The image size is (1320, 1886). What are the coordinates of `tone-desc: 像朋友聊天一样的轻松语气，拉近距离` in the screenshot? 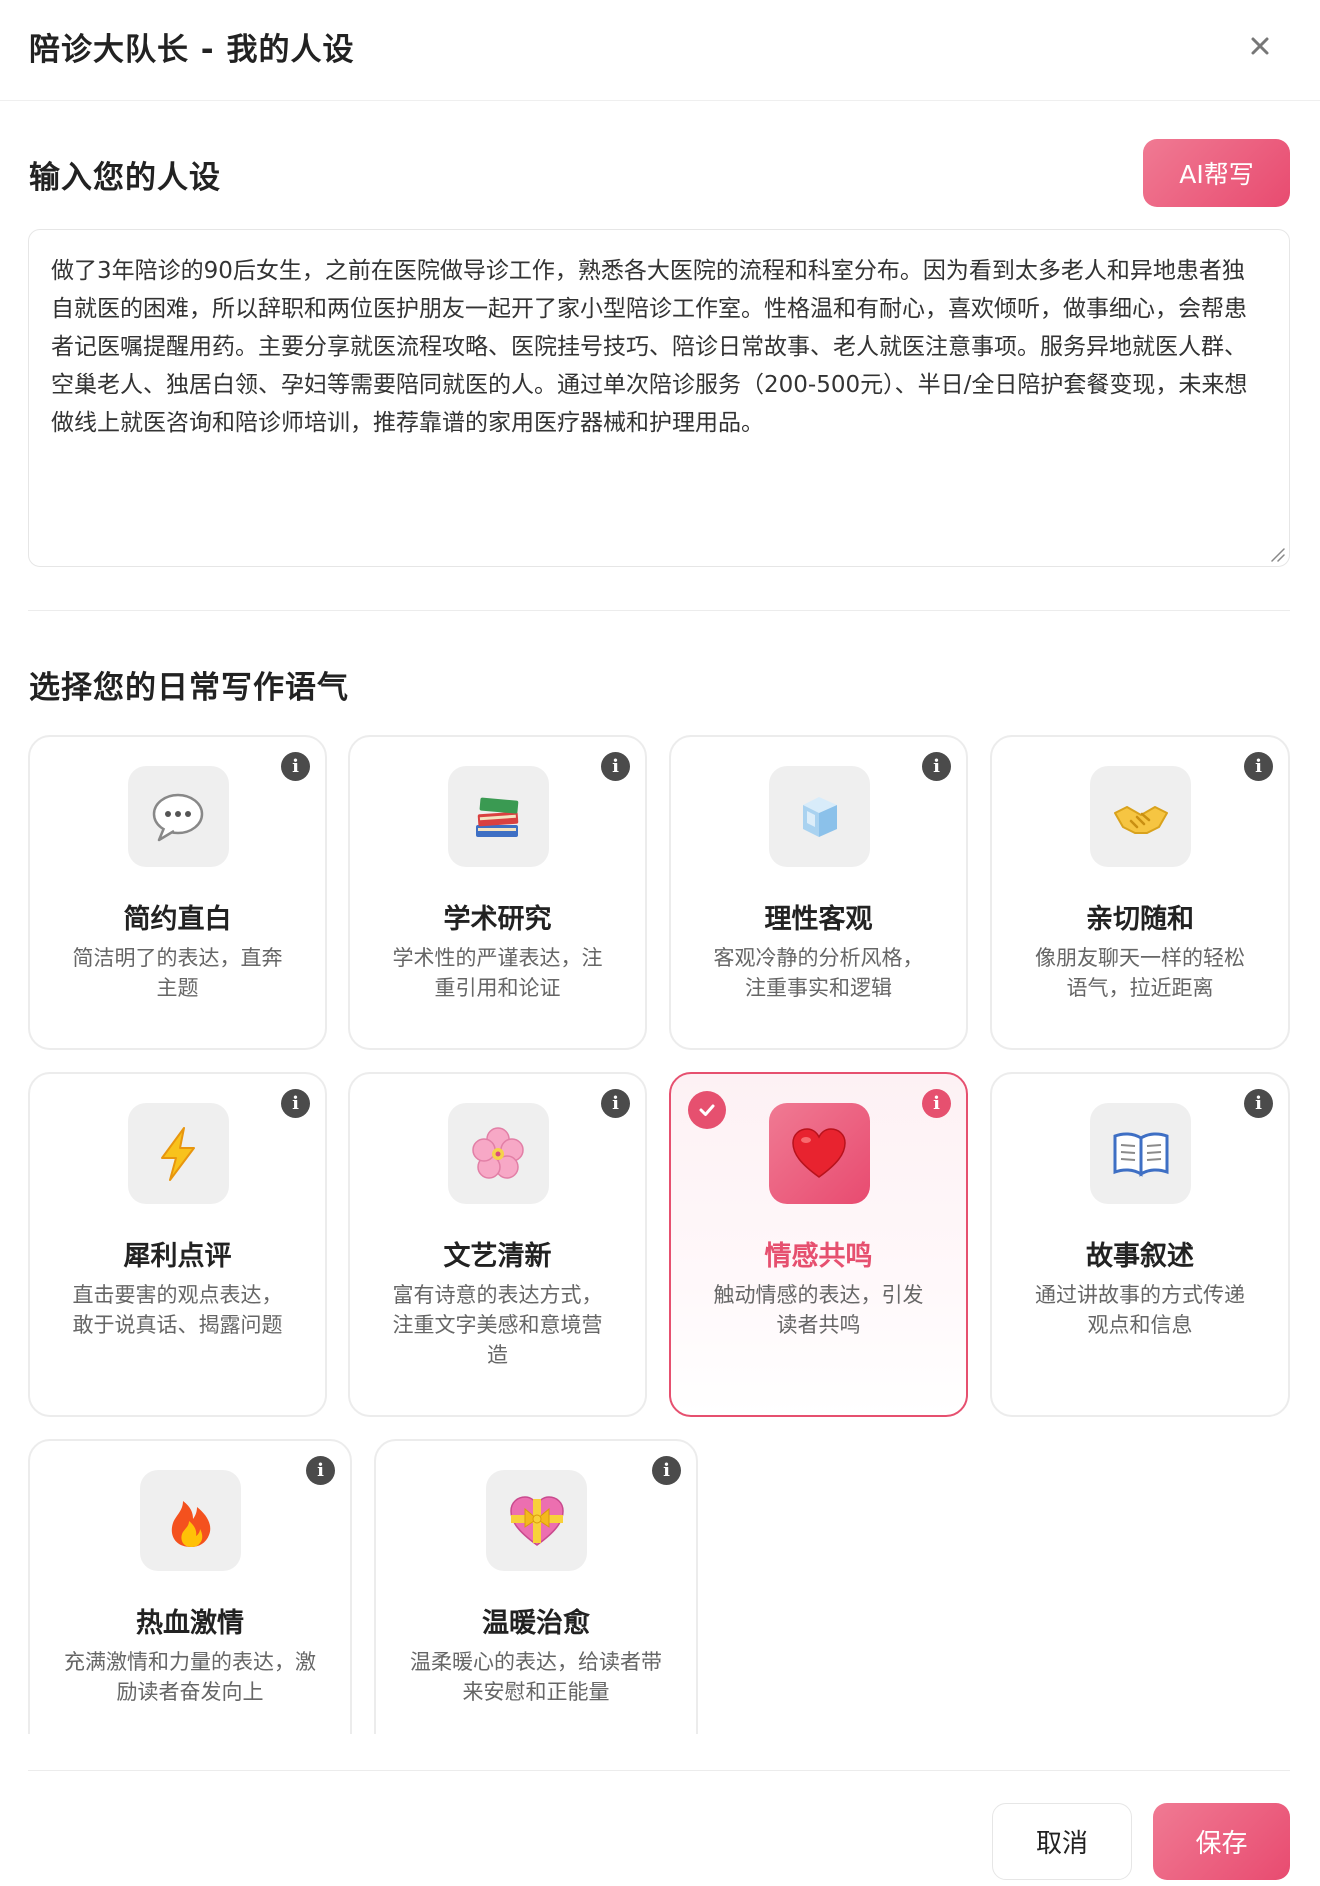 It's located at (1140, 973).